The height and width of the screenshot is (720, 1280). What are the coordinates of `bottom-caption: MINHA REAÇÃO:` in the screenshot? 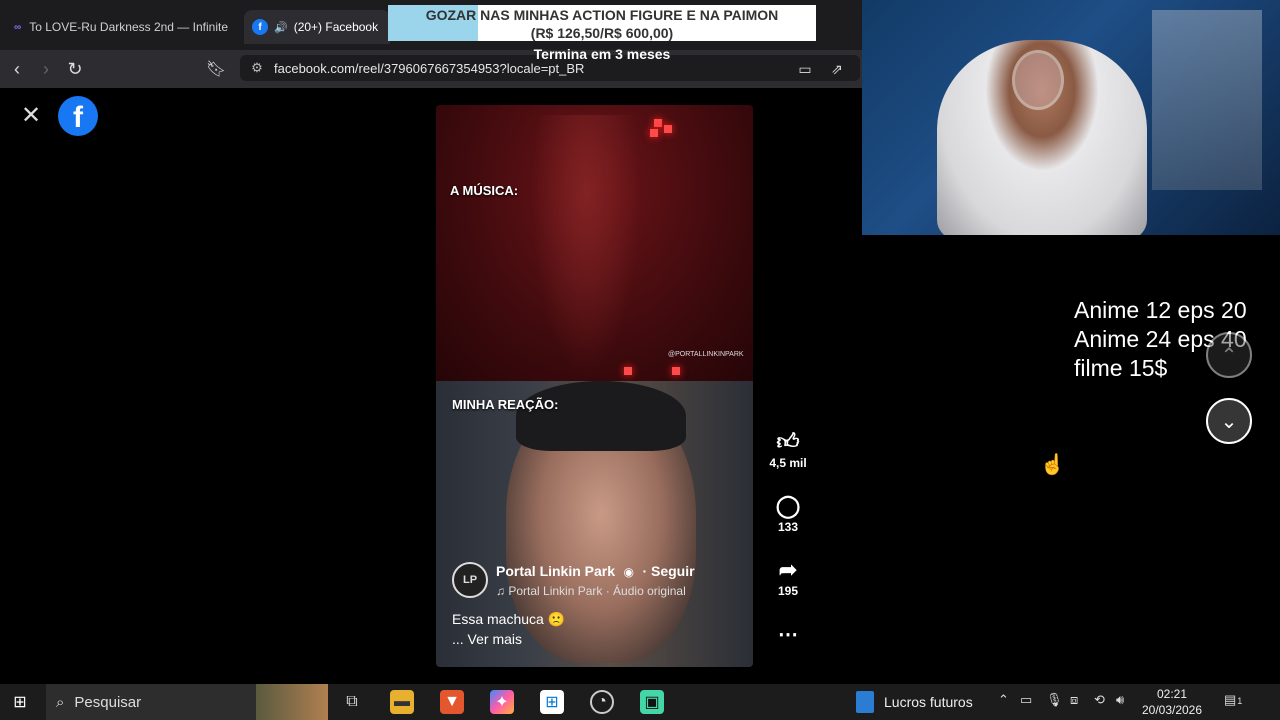 It's located at (505, 404).